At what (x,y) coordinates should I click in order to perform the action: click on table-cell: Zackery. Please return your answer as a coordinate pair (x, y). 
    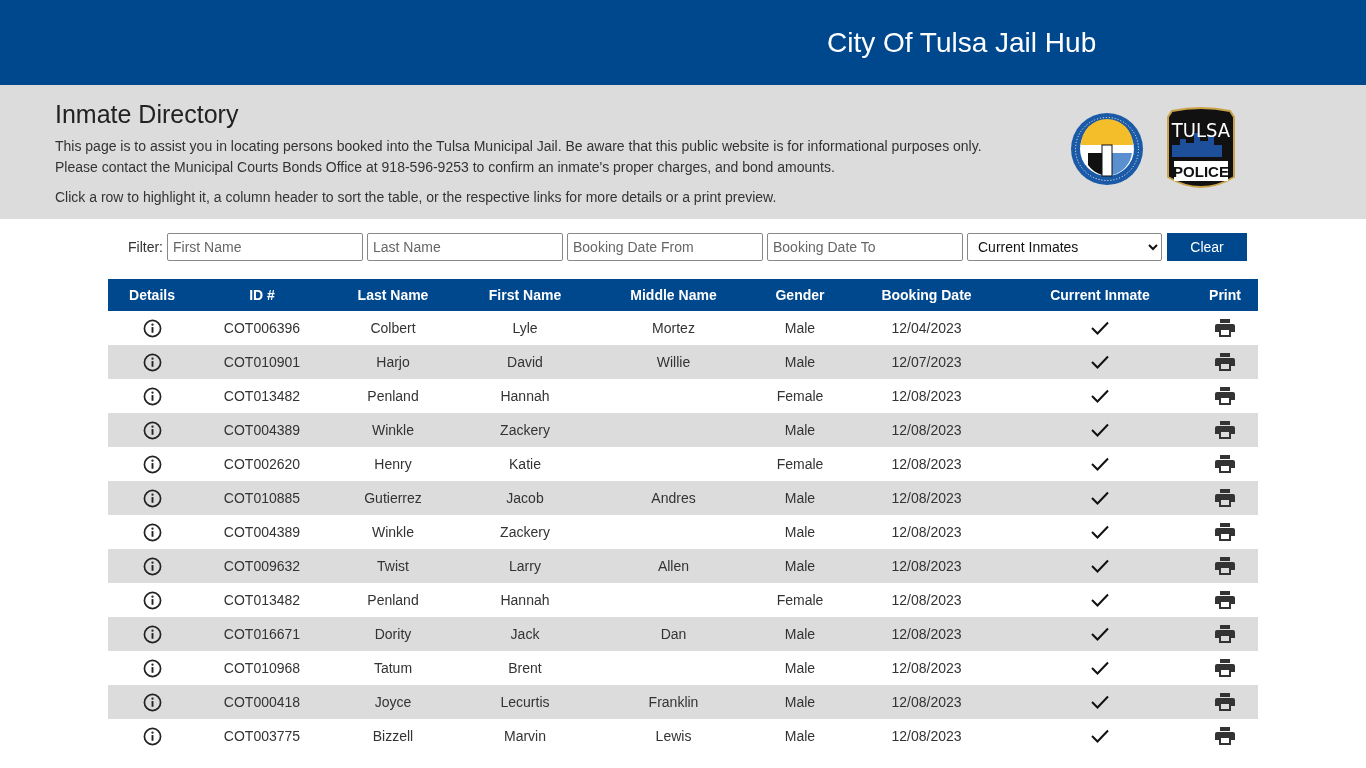
    Looking at the image, I should click on (525, 531).